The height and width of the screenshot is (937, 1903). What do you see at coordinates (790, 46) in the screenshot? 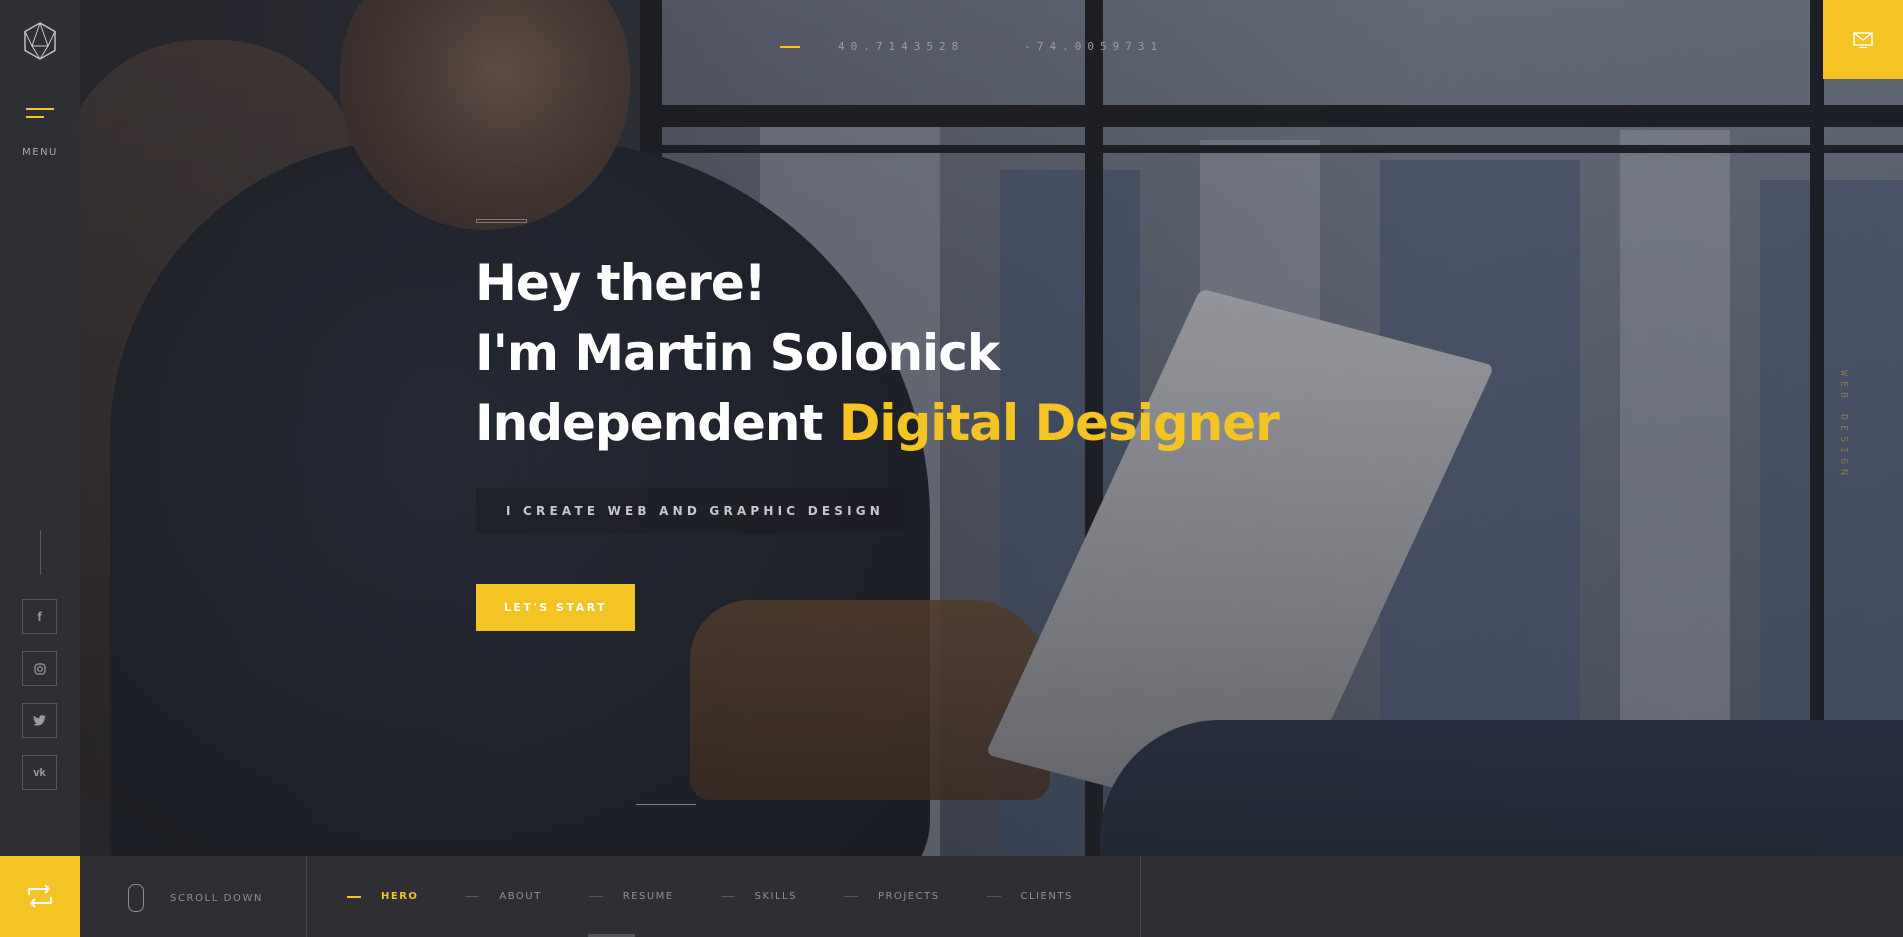
I see `coords-dash` at bounding box center [790, 46].